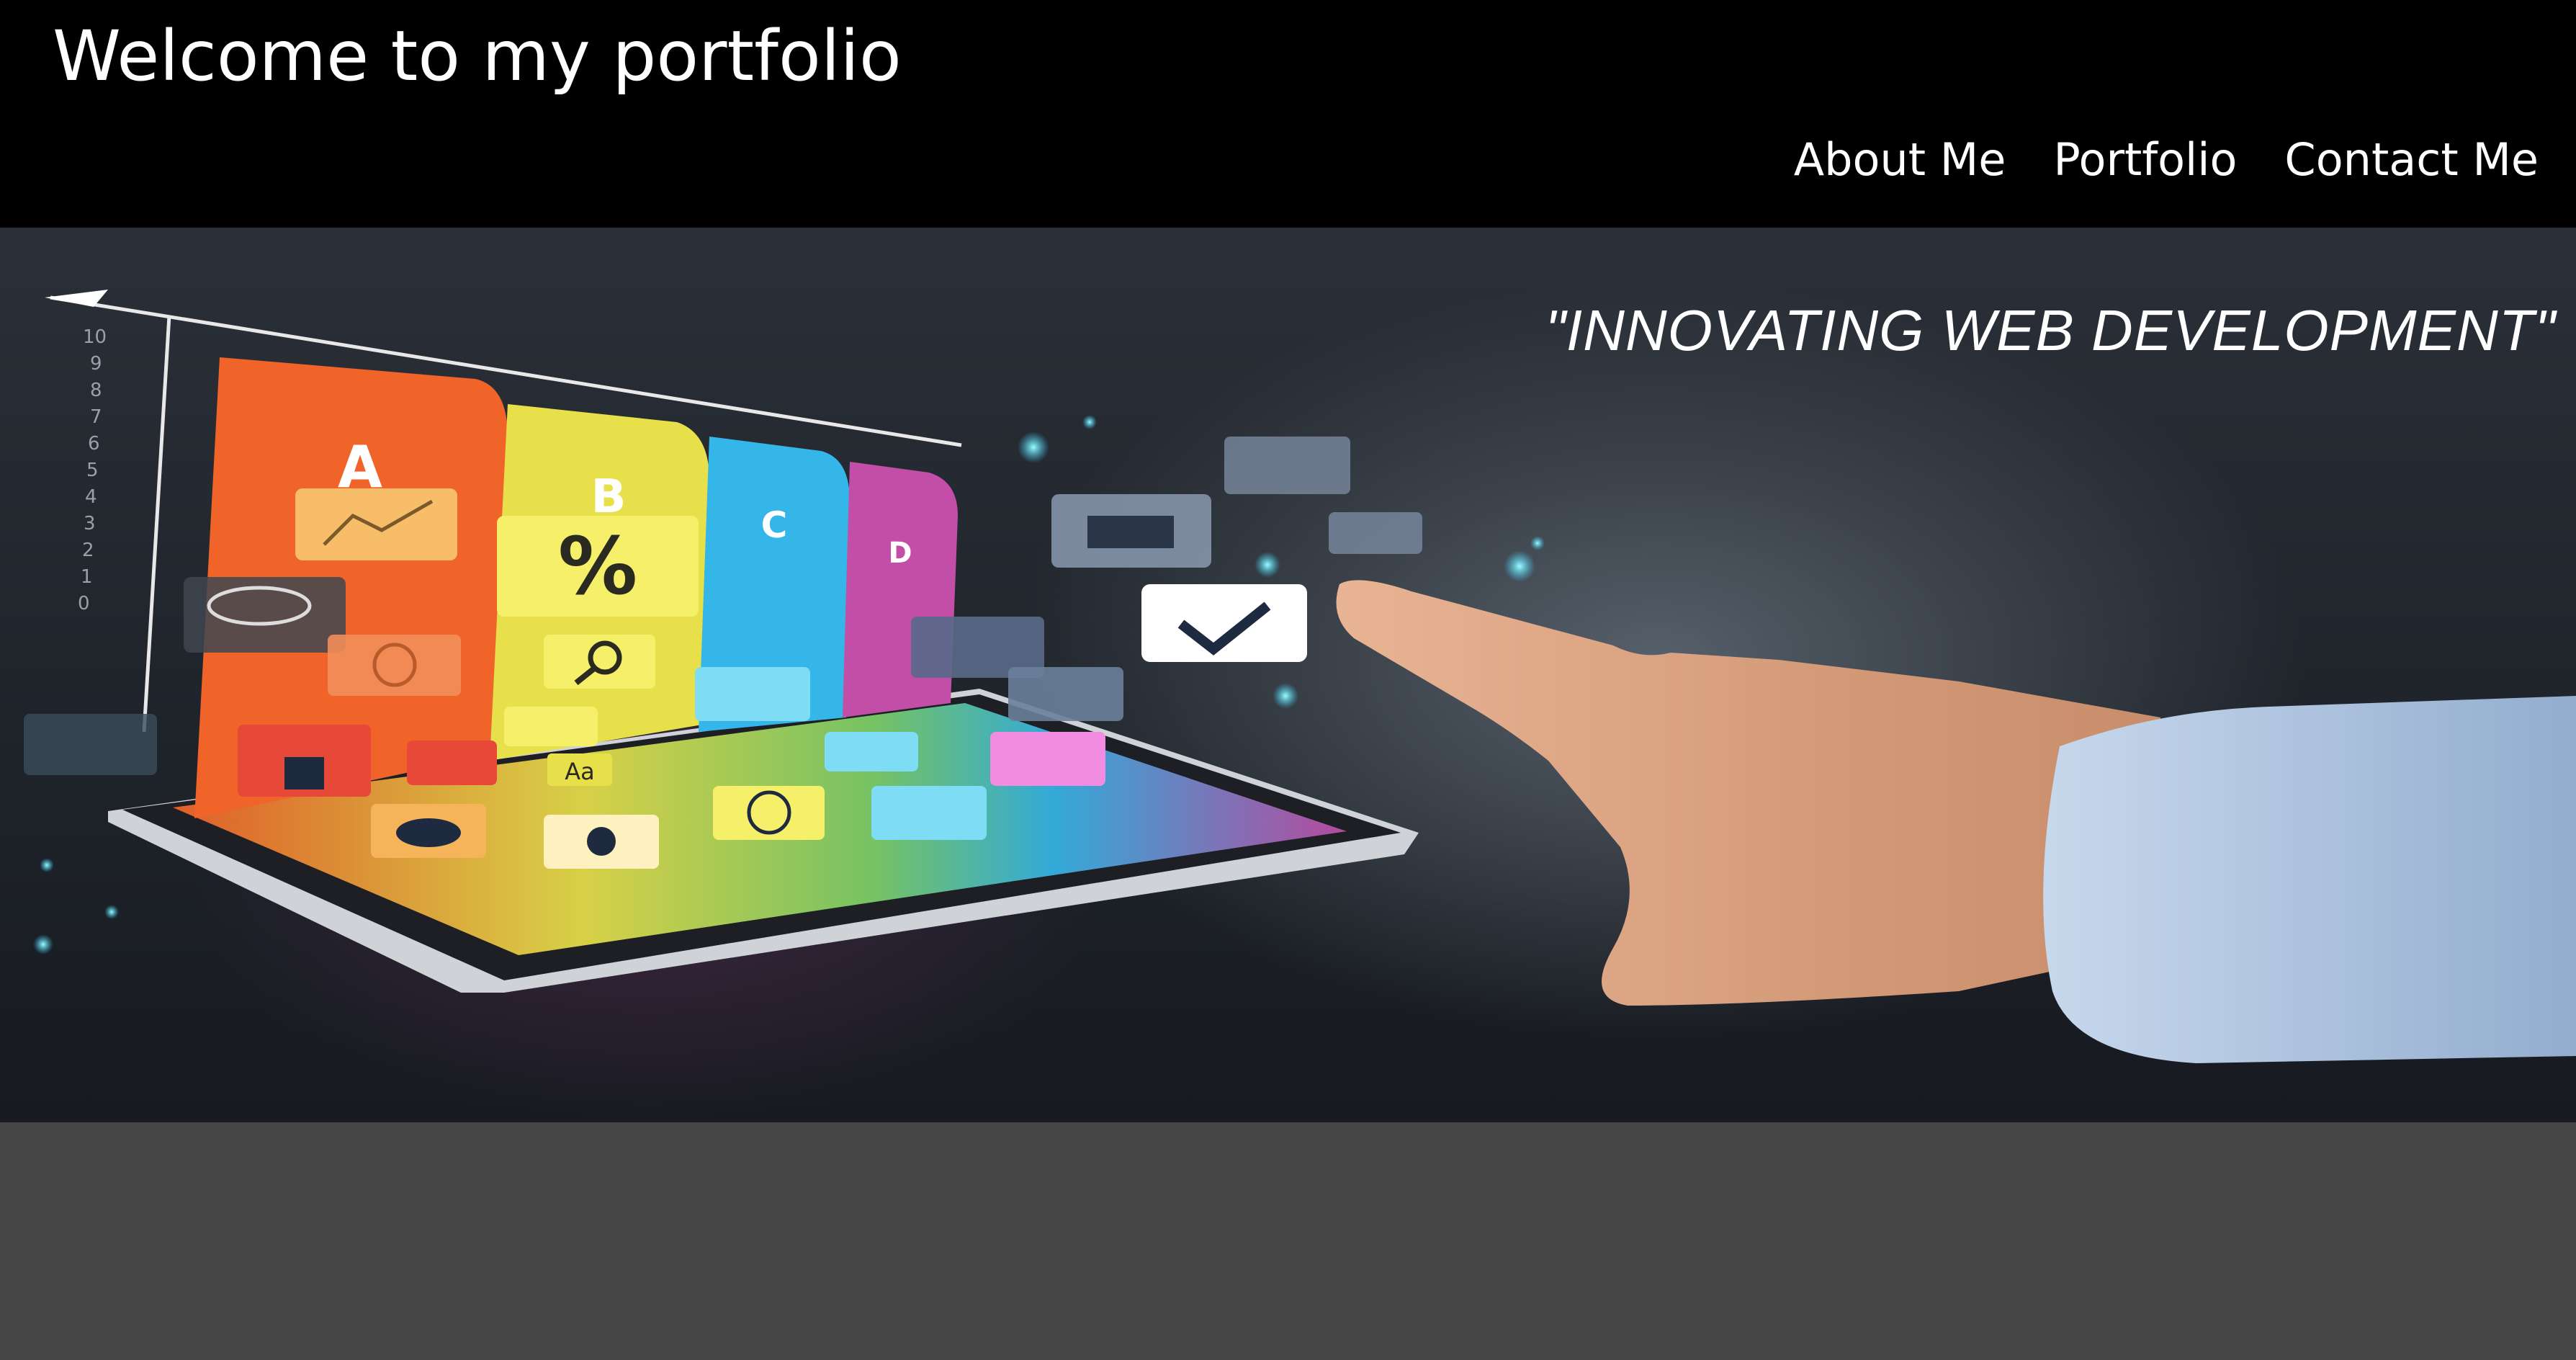  I want to click on scale-label: 8, so click(96, 390).